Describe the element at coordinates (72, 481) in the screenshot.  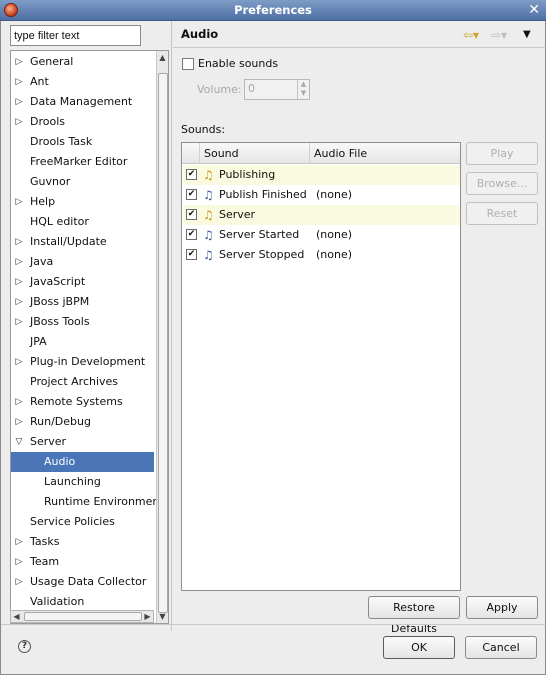
I see `tree-item-label: Launching` at that location.